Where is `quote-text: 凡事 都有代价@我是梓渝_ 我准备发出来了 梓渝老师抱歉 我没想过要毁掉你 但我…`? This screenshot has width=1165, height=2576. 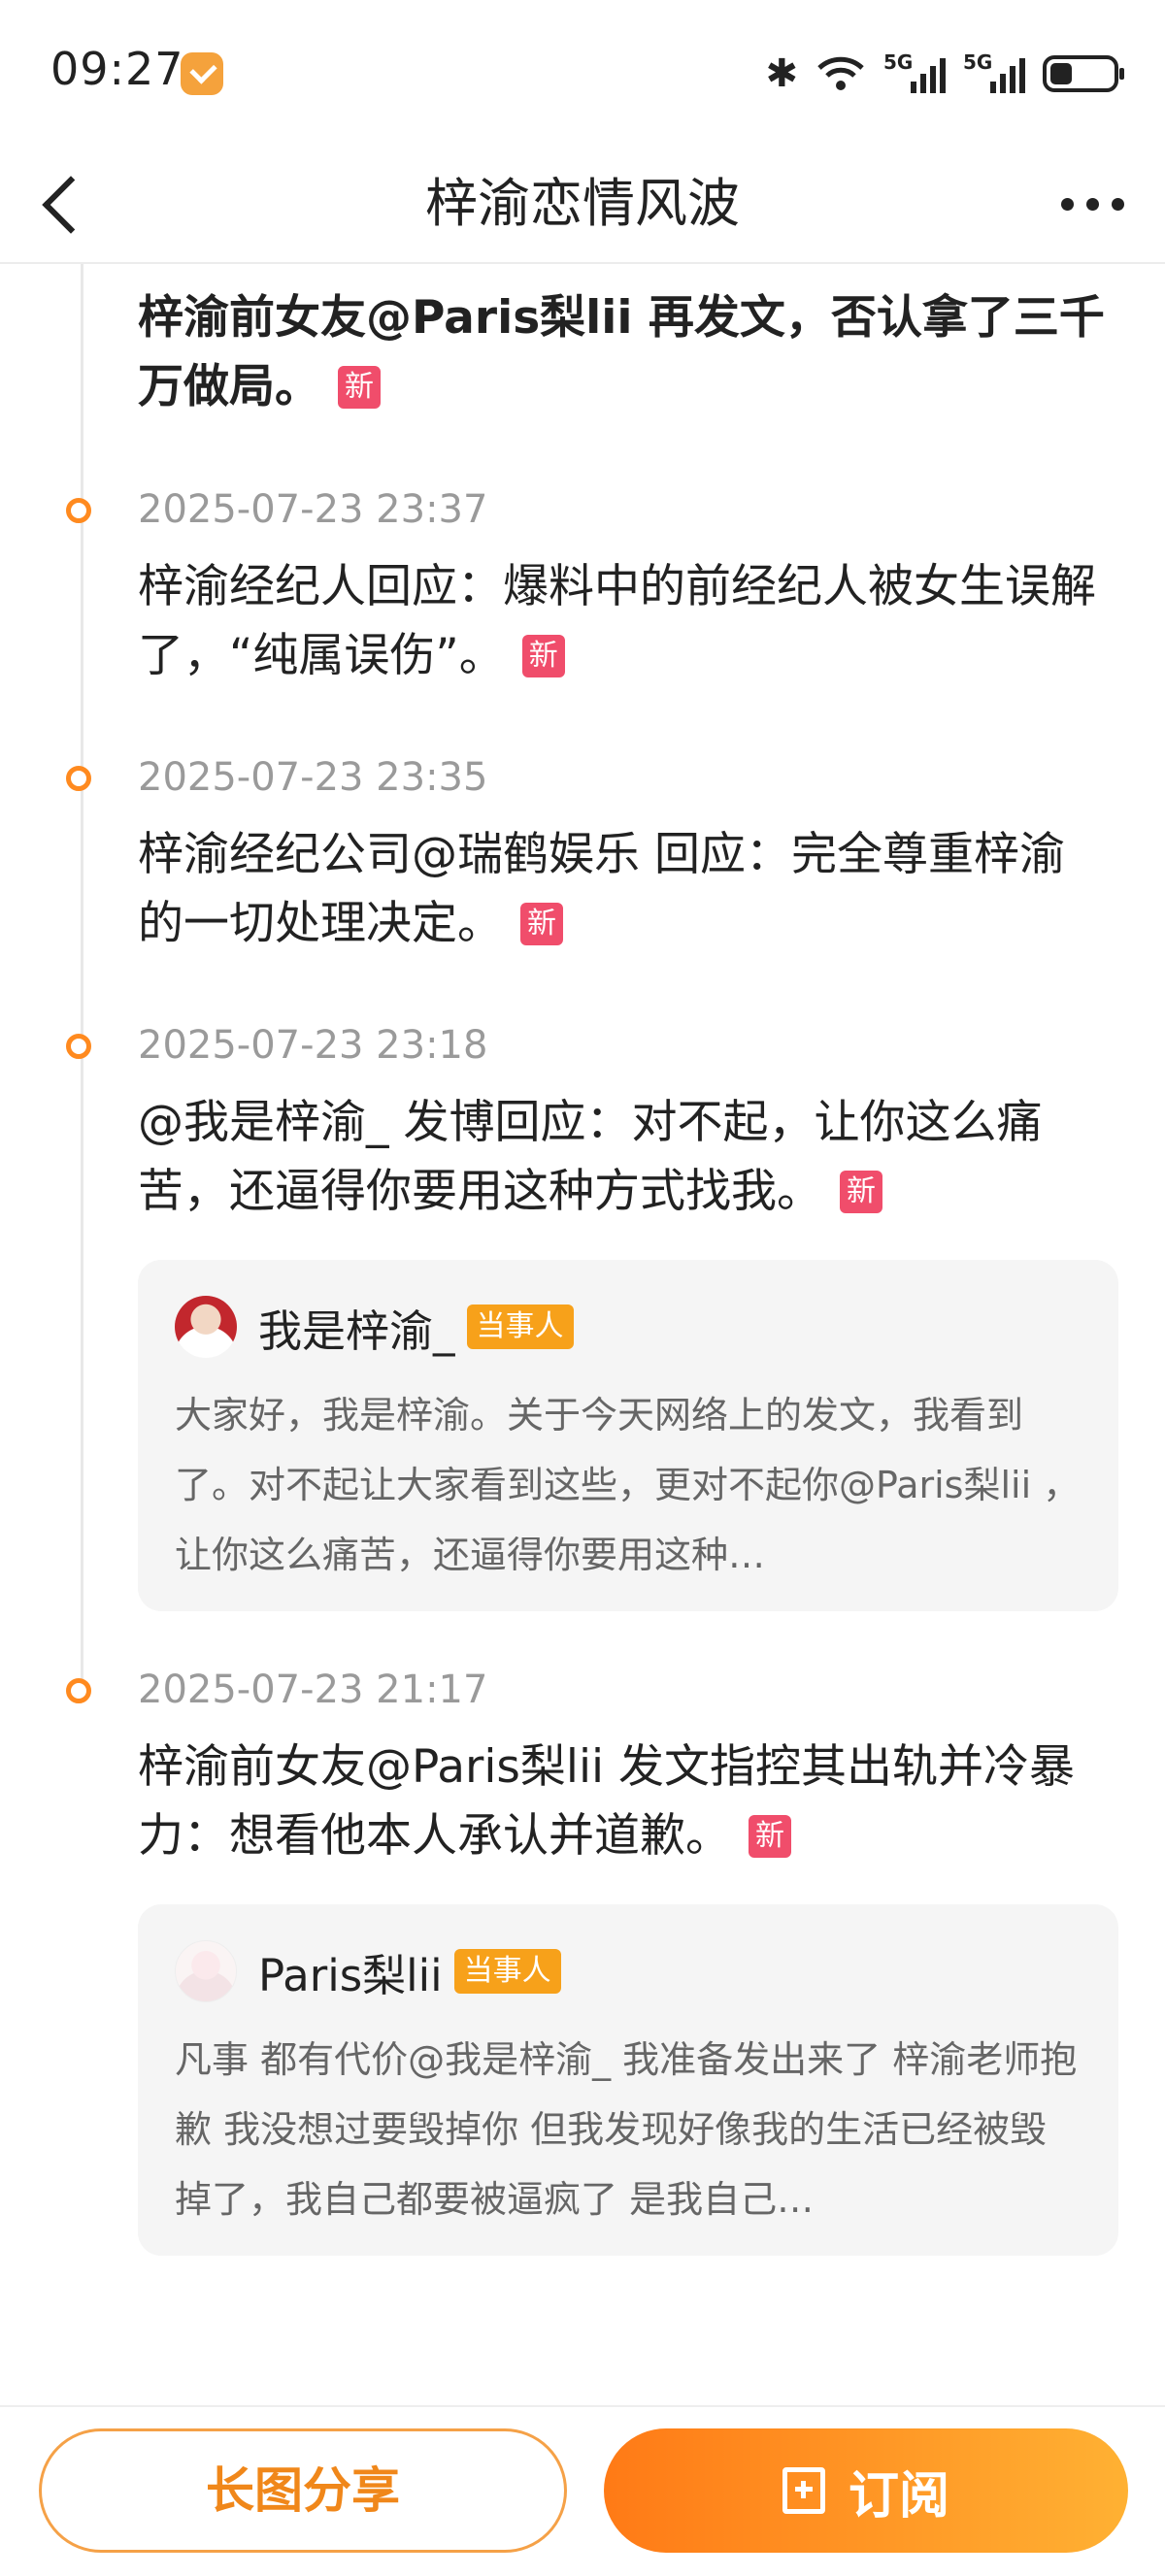
quote-text: 凡事 都有代价@我是梓渝_ 我准备发出来了 梓渝老师抱歉 我没想过要毁掉你 但我… is located at coordinates (626, 2129).